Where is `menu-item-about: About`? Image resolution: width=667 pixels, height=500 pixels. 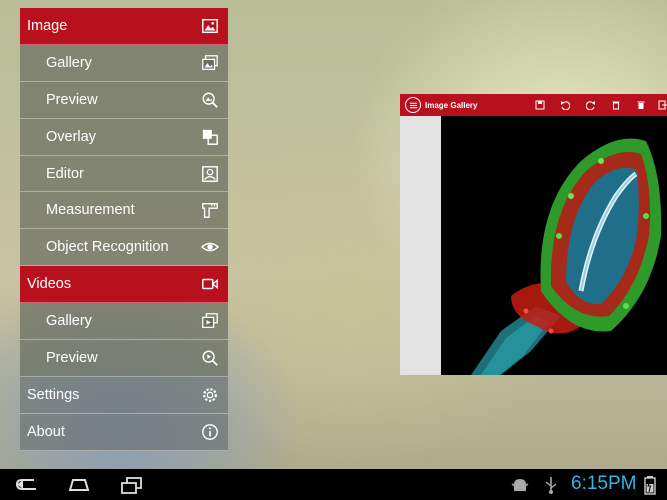
menu-item-about: About is located at coordinates (124, 432).